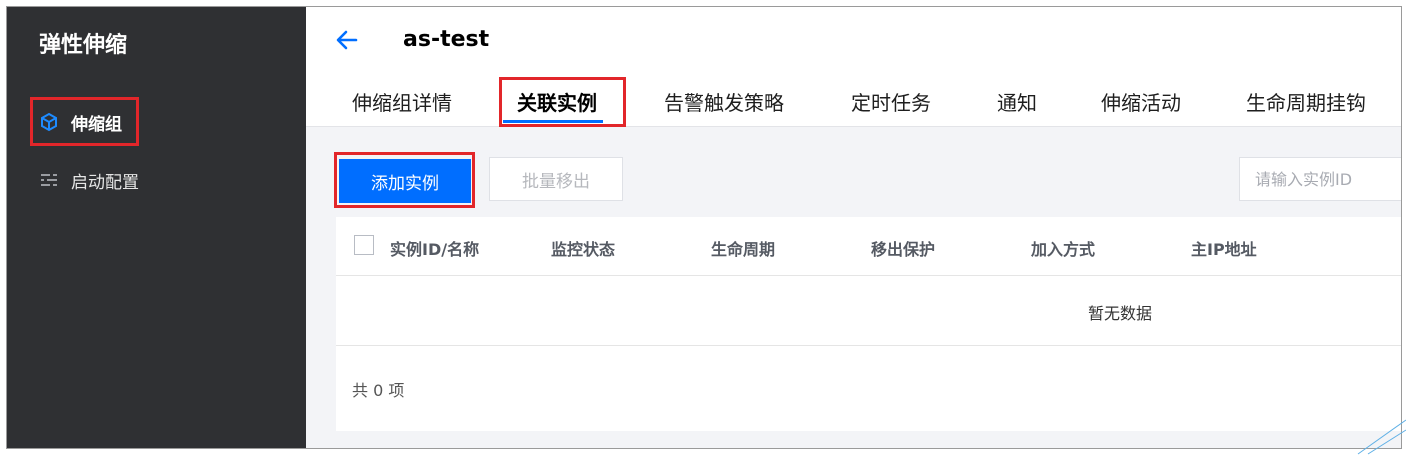 This screenshot has width=1406, height=456. Describe the element at coordinates (435, 249) in the screenshot. I see `column-header: 实例ID/名称` at that location.